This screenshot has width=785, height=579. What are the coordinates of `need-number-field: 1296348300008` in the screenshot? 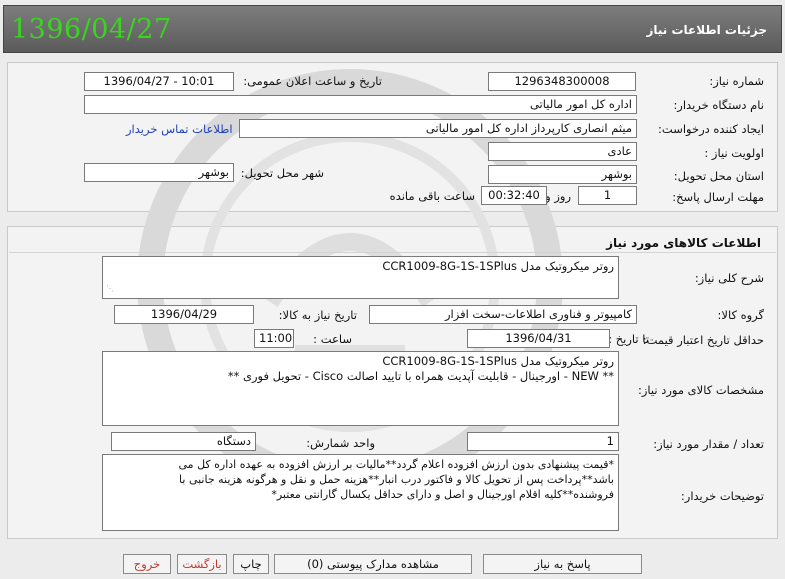 It's located at (562, 81).